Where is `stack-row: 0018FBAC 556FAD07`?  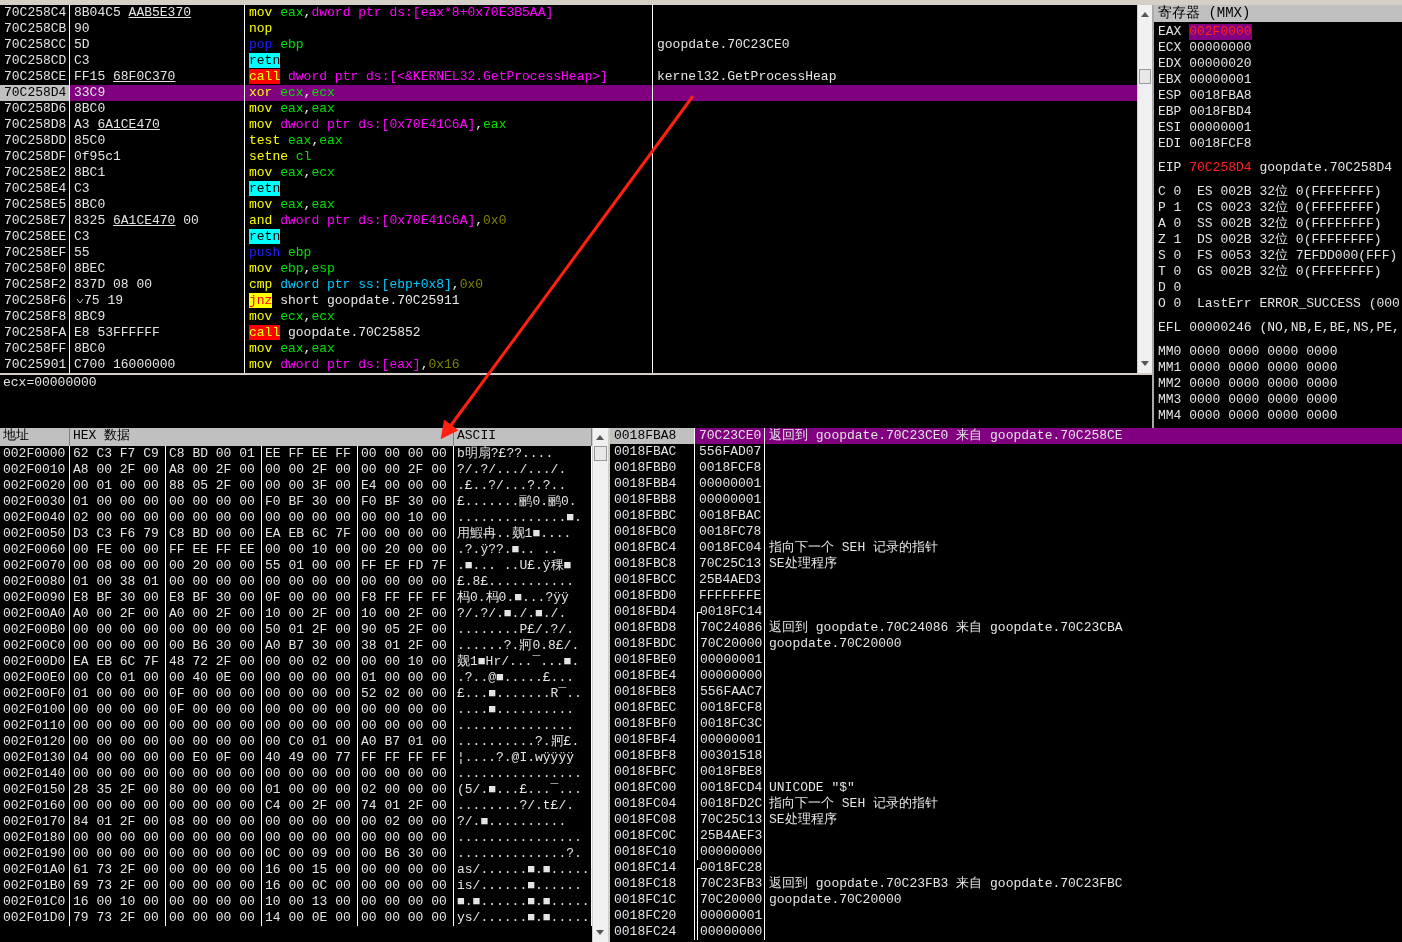
stack-row: 0018FBAC 556FAD07 is located at coordinates (1006, 452).